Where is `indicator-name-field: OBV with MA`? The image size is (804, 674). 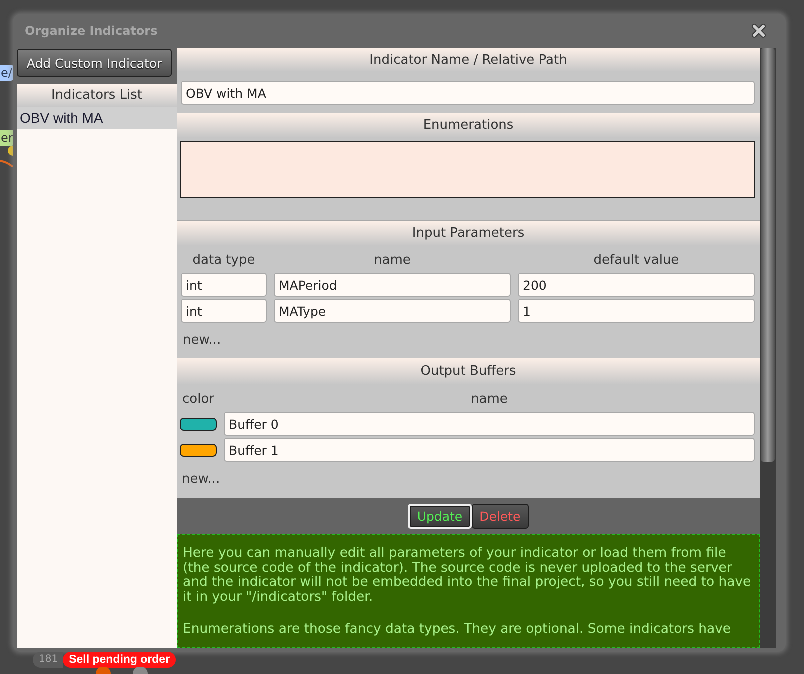
indicator-name-field: OBV with MA is located at coordinates (468, 93).